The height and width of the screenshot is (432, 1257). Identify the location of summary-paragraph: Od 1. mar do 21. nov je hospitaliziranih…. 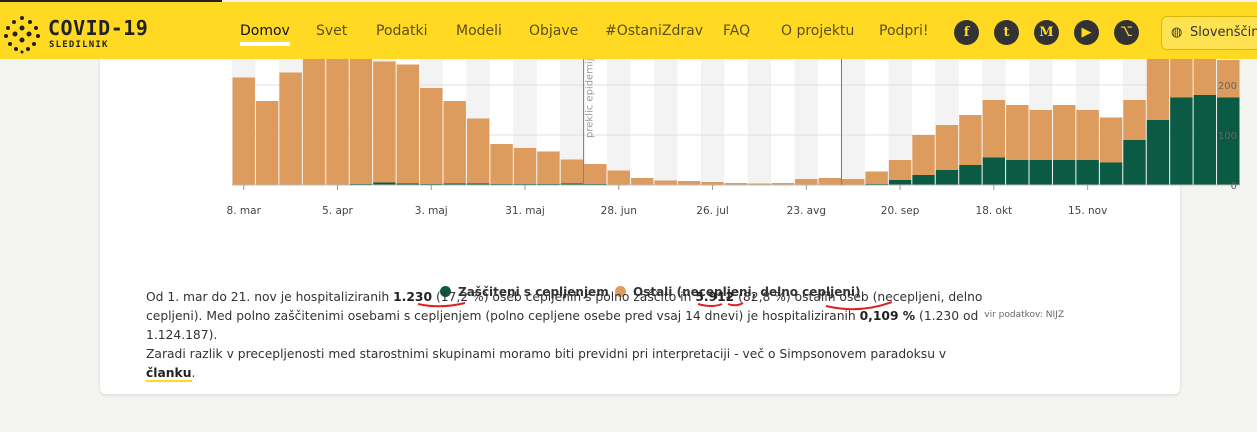
(564, 336).